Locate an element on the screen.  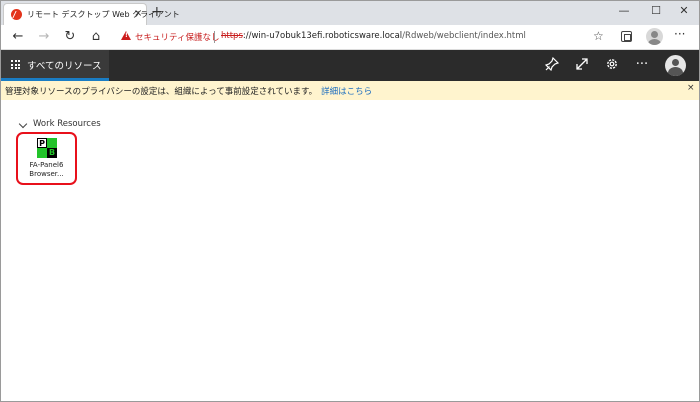
gear-icon is located at coordinates (612, 65).